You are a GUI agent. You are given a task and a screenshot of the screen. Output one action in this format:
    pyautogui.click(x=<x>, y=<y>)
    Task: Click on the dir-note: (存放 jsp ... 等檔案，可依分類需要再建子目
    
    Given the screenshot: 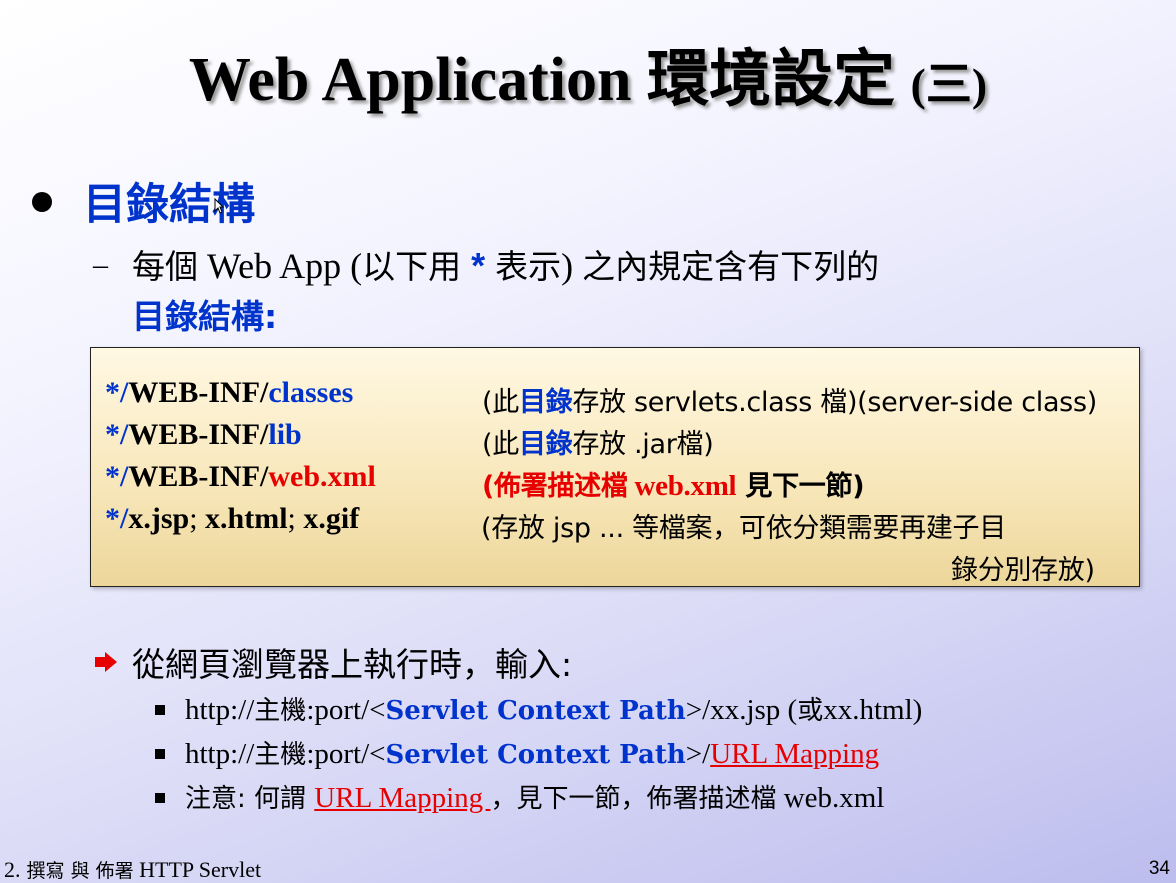 What is the action you would take?
    pyautogui.click(x=743, y=525)
    